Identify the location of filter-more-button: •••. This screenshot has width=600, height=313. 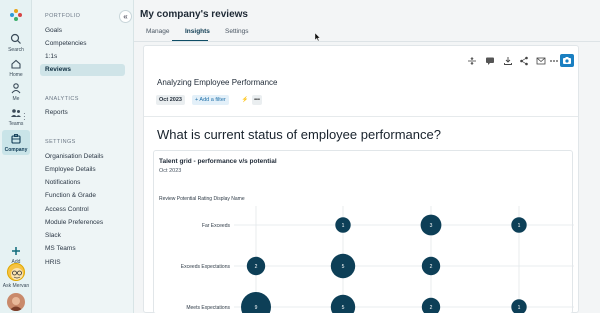
(257, 100).